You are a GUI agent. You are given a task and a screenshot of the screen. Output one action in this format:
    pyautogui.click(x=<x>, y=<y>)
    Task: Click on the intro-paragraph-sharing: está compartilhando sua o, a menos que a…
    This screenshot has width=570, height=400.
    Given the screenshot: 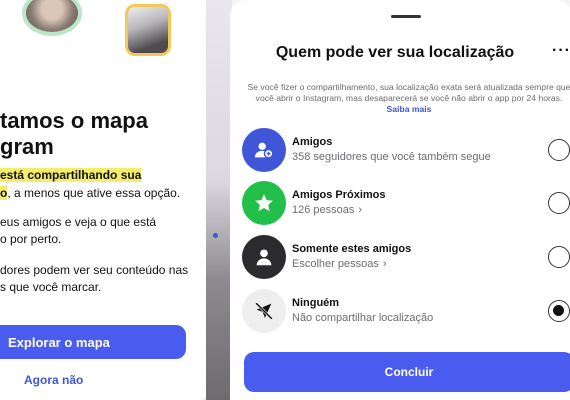 What is the action you would take?
    pyautogui.click(x=90, y=184)
    